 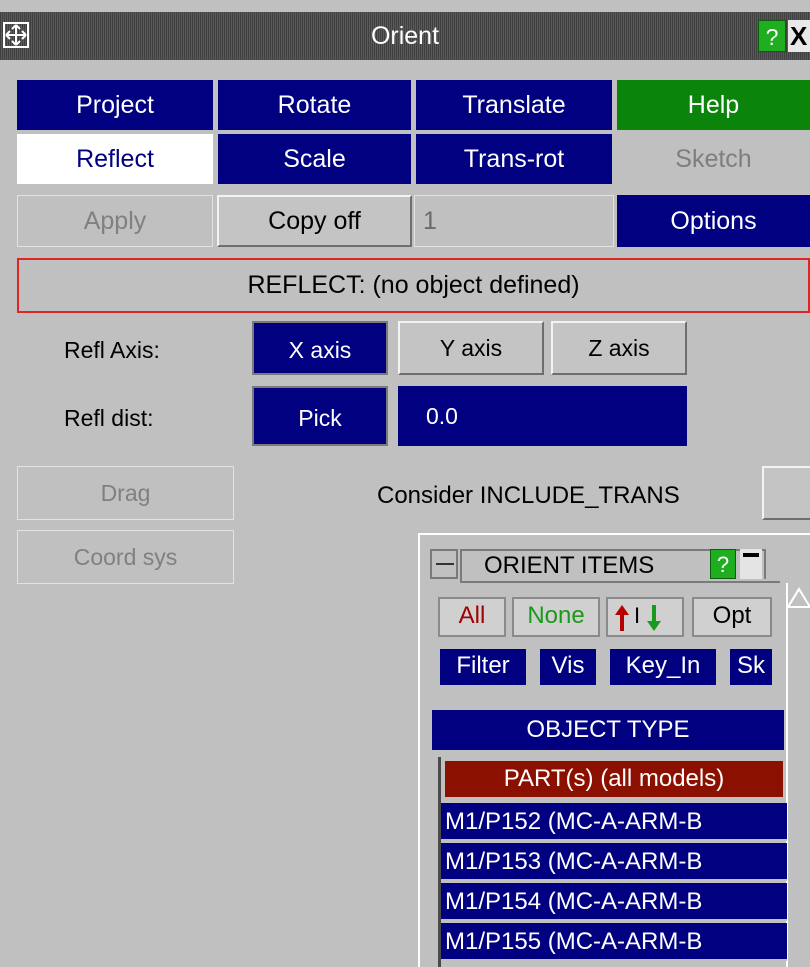 What do you see at coordinates (125, 557) in the screenshot?
I see `coord-sys-button: Coord sys` at bounding box center [125, 557].